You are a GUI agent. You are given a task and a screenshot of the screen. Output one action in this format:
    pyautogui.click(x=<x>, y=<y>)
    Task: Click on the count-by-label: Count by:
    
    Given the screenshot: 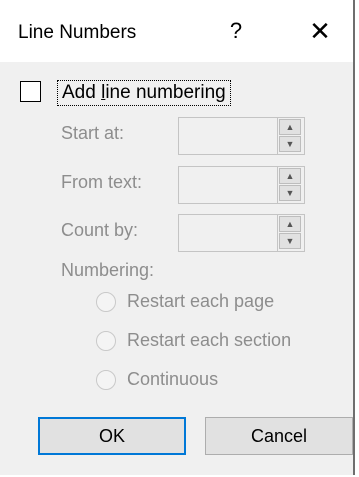 What is the action you would take?
    pyautogui.click(x=100, y=230)
    